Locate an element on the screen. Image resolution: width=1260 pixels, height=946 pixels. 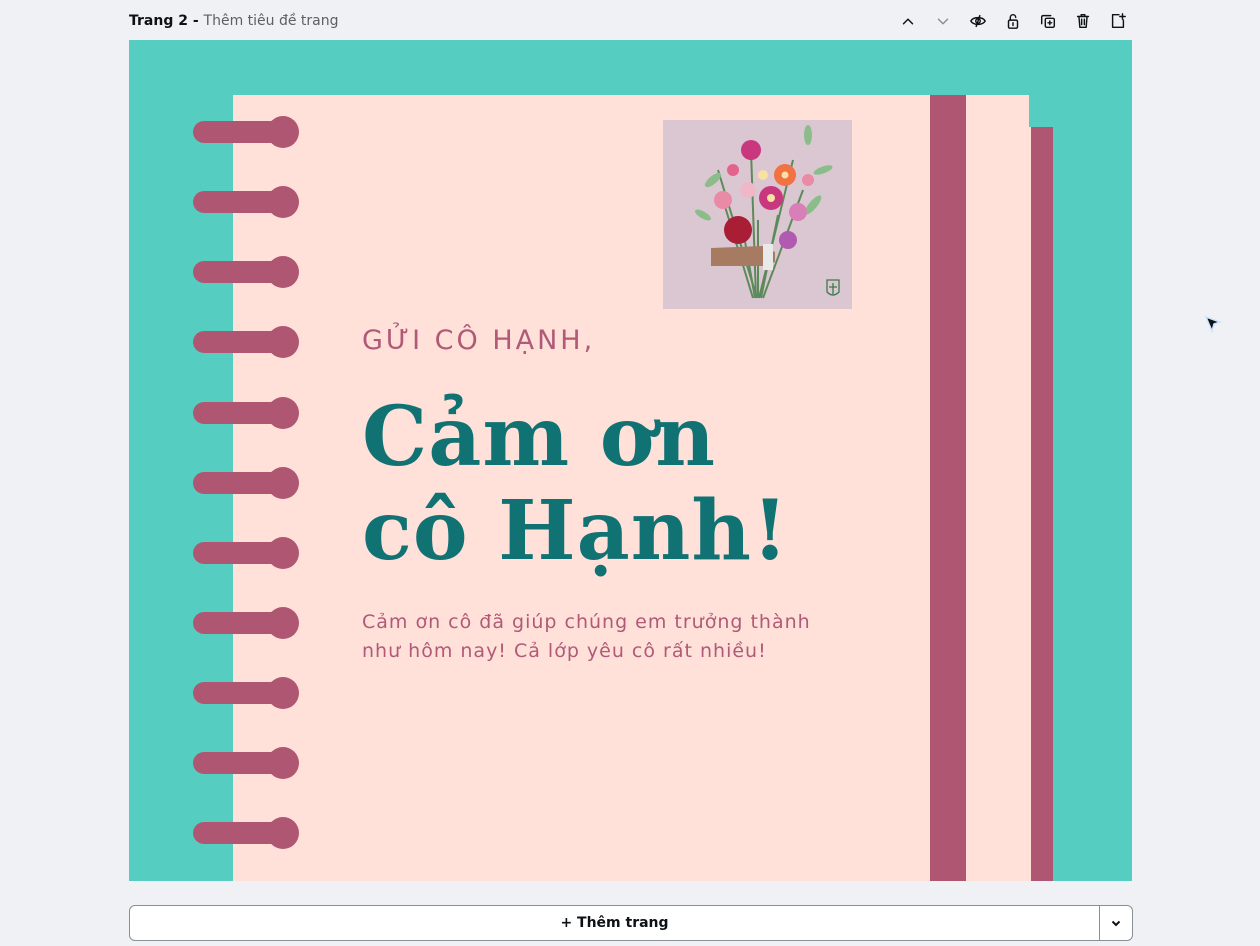
page-number: Trang 2 - is located at coordinates (166, 21).